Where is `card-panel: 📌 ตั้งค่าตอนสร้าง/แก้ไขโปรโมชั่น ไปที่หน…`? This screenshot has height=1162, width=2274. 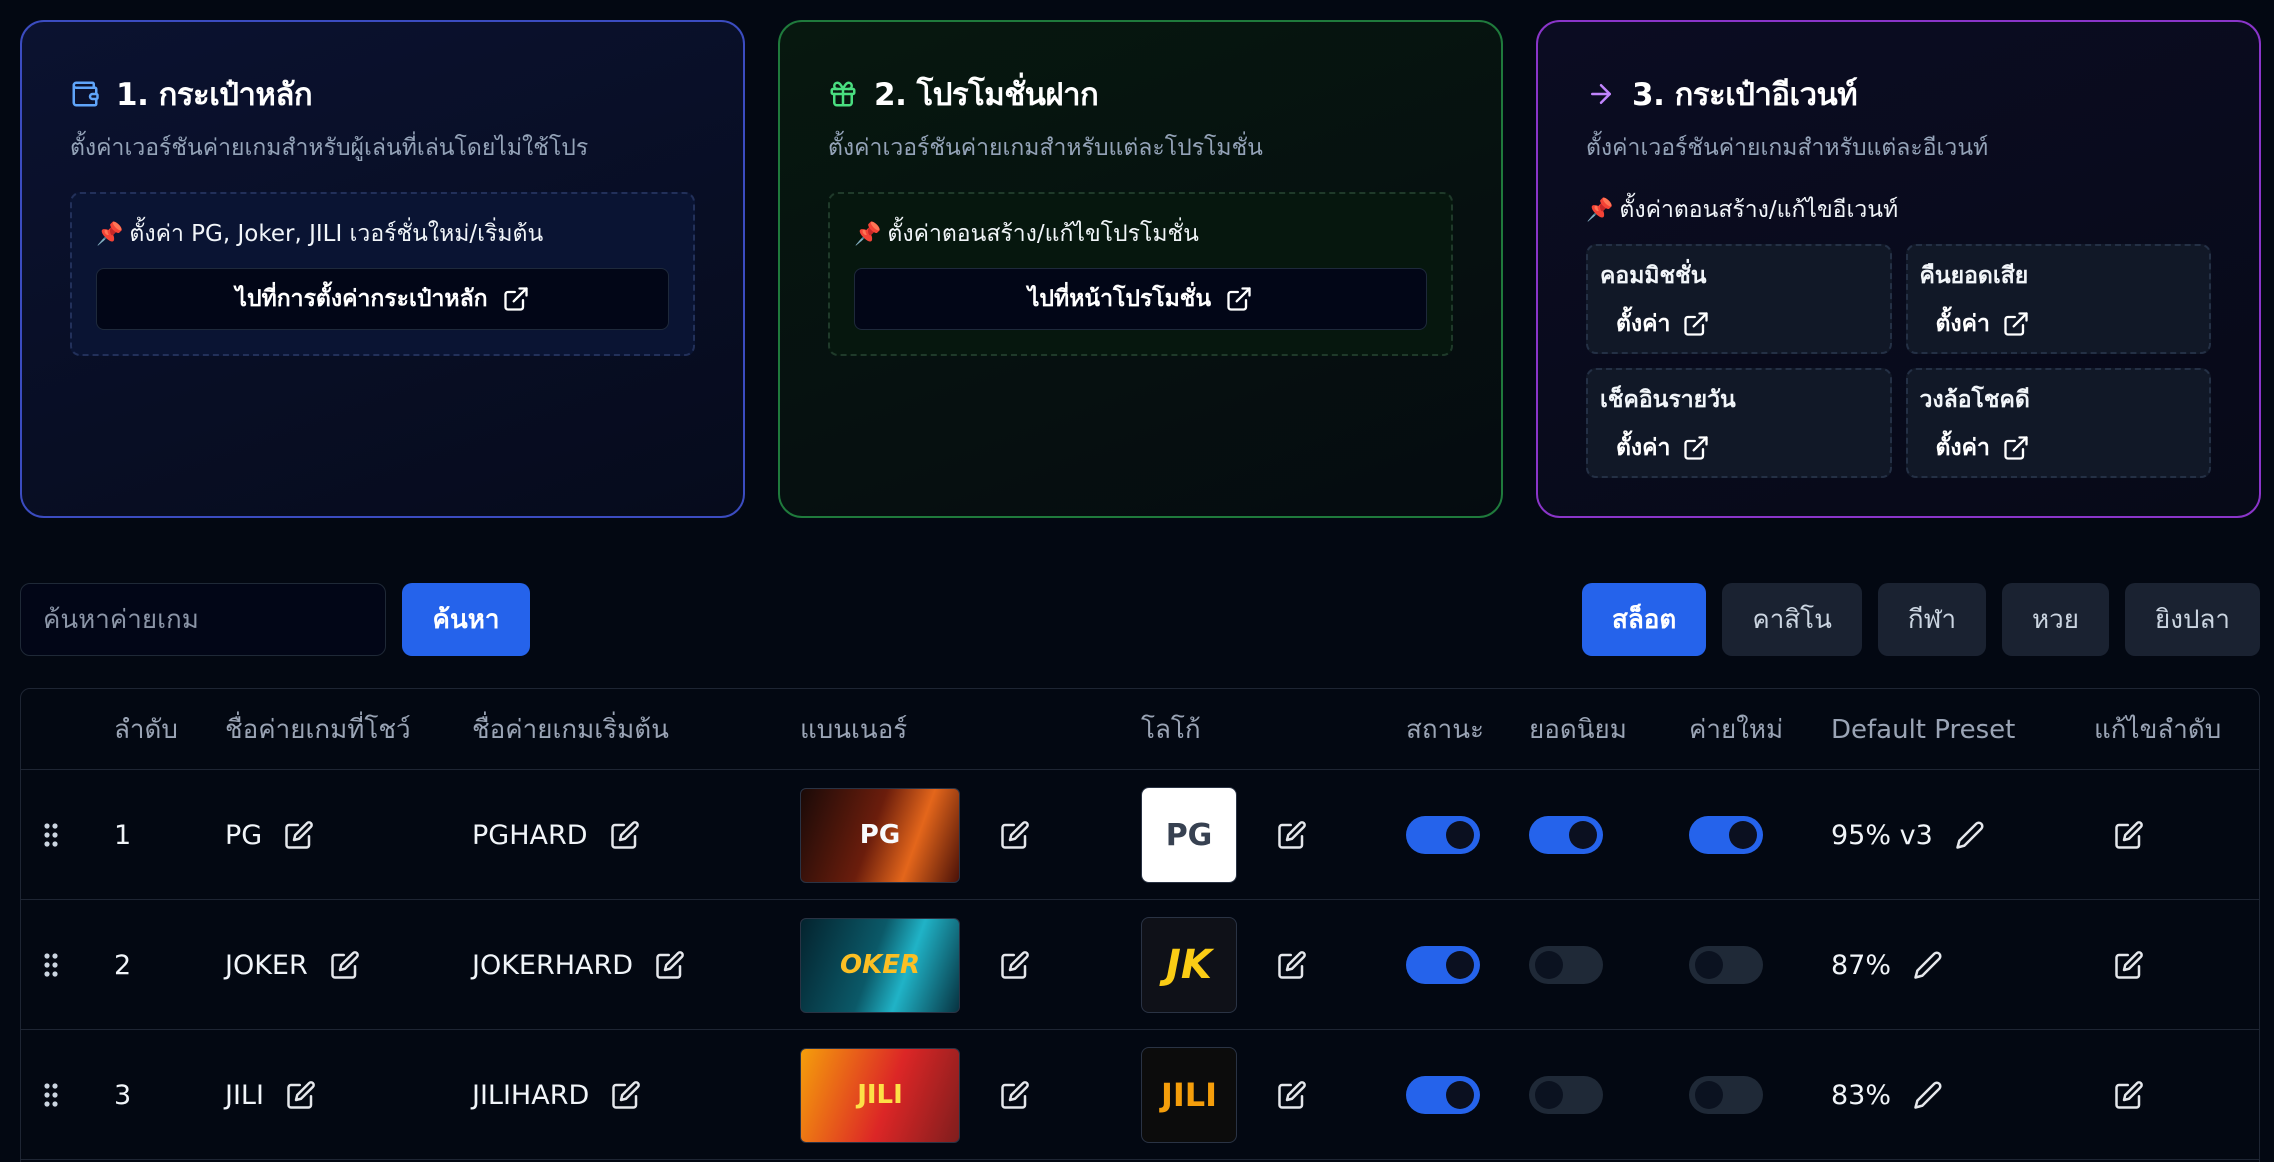
card-panel: 📌 ตั้งค่าตอนสร้าง/แก้ไขโปรโมชั่น ไปที่หน… is located at coordinates (1140, 274).